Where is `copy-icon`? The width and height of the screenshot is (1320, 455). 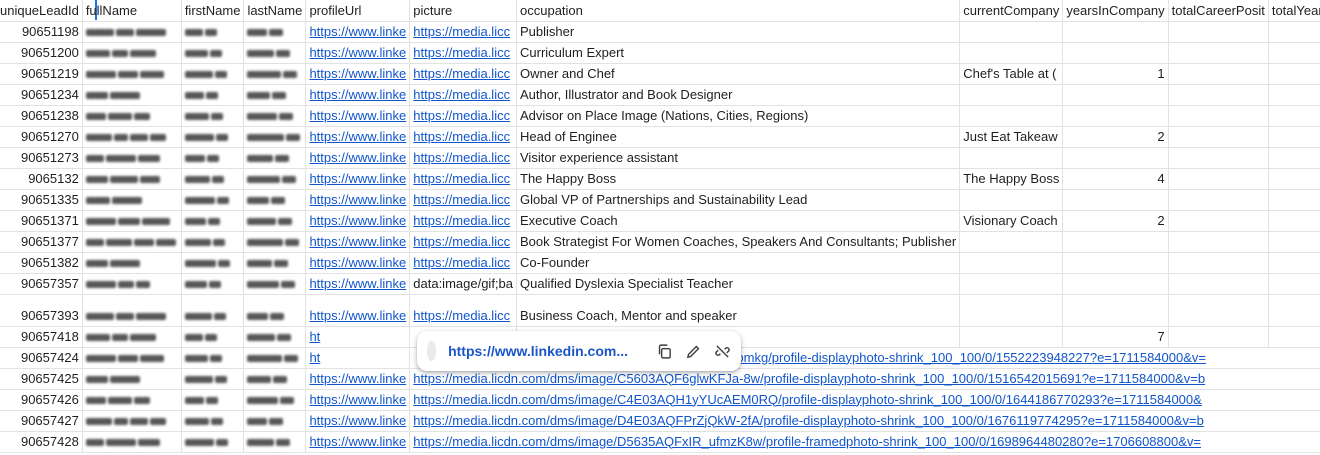
copy-icon is located at coordinates (664, 351).